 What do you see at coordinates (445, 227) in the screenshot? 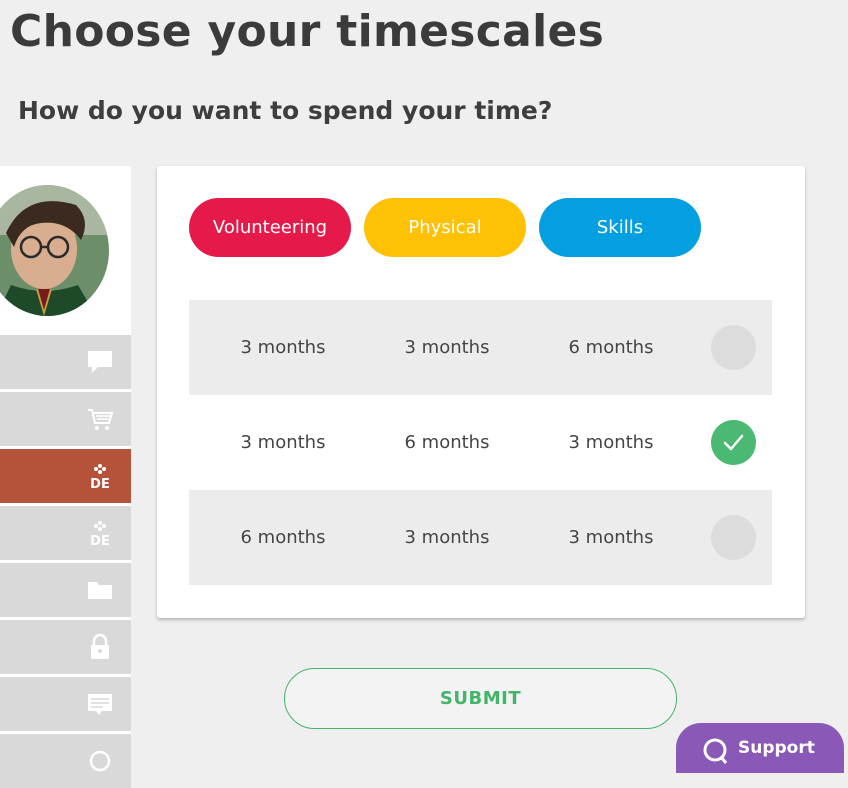
I see `physical-pill: Physical` at bounding box center [445, 227].